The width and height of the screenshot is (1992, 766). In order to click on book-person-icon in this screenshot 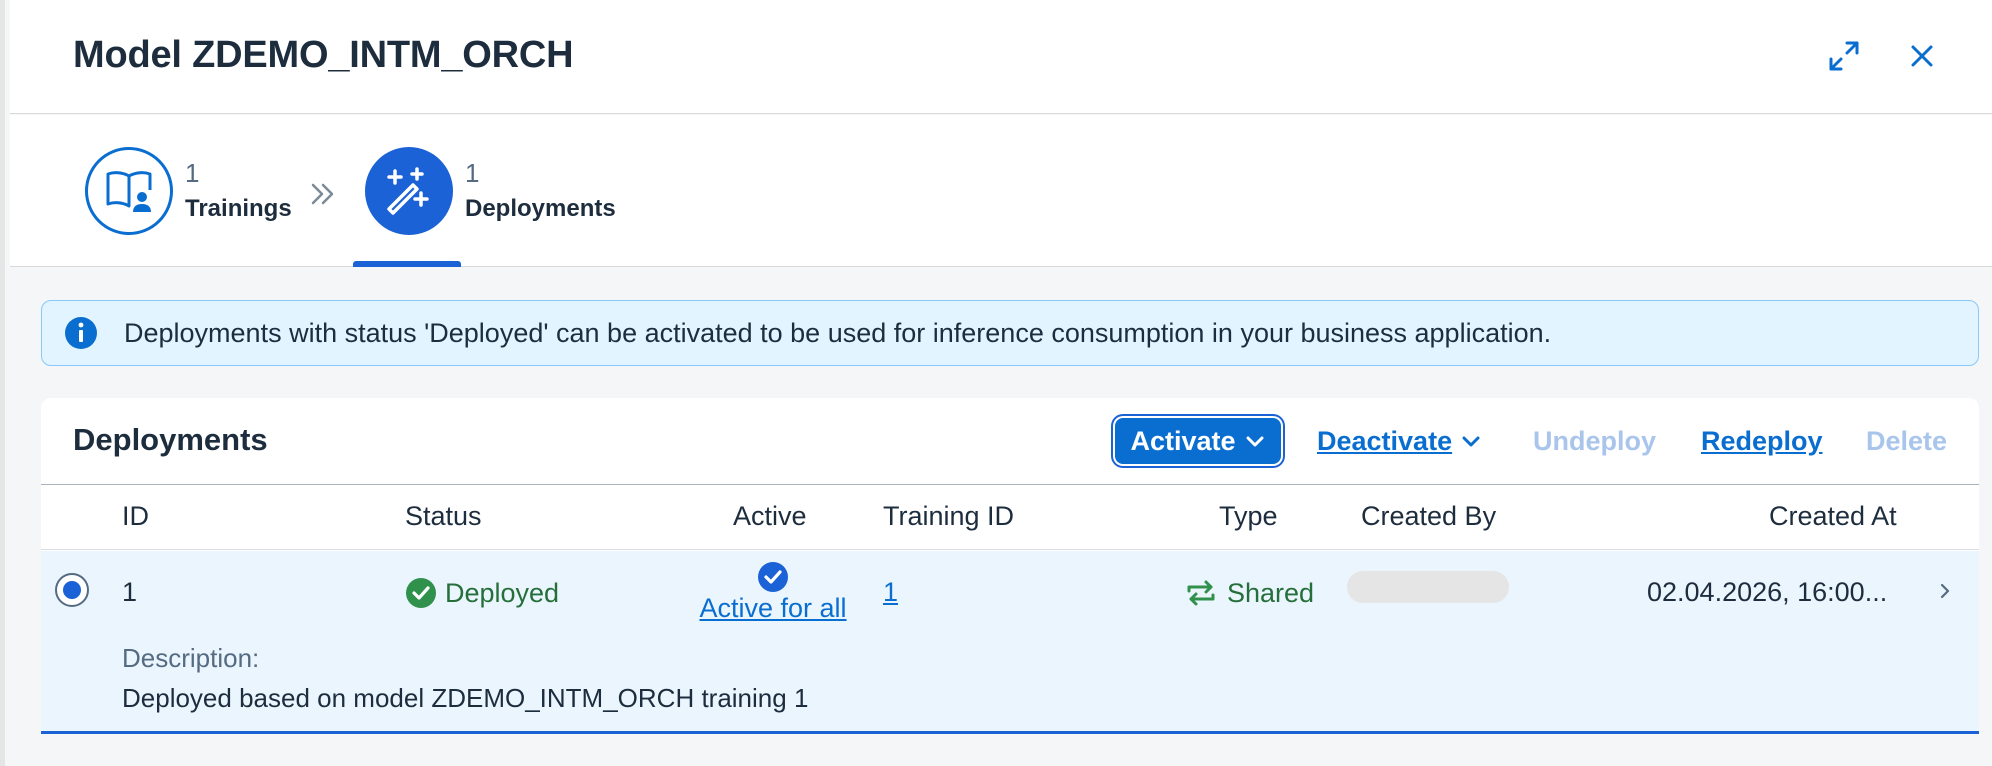, I will do `click(129, 191)`.